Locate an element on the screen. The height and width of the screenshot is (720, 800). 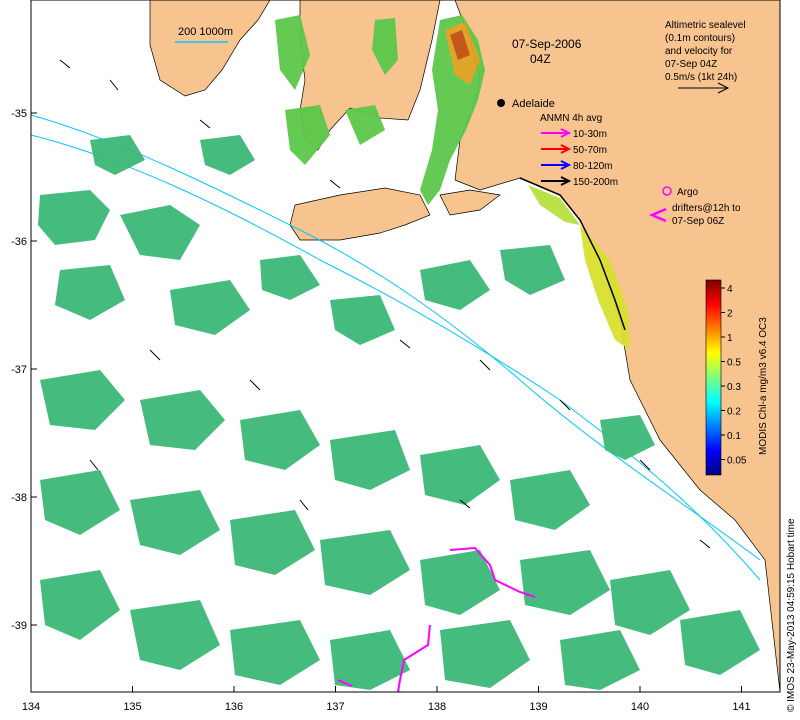
anmn-title: ANMN 4h avg is located at coordinates (571, 118).